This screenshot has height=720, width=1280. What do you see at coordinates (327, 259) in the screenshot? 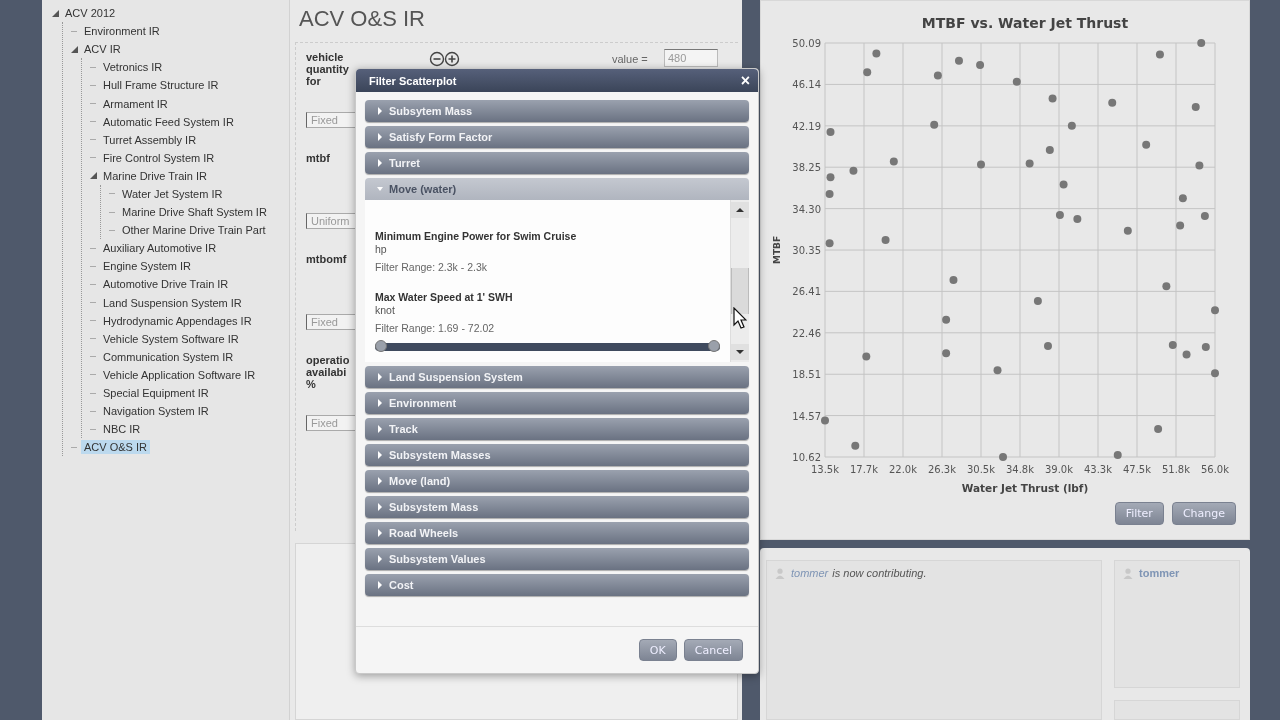
I see `parameter-label: mtbomf` at bounding box center [327, 259].